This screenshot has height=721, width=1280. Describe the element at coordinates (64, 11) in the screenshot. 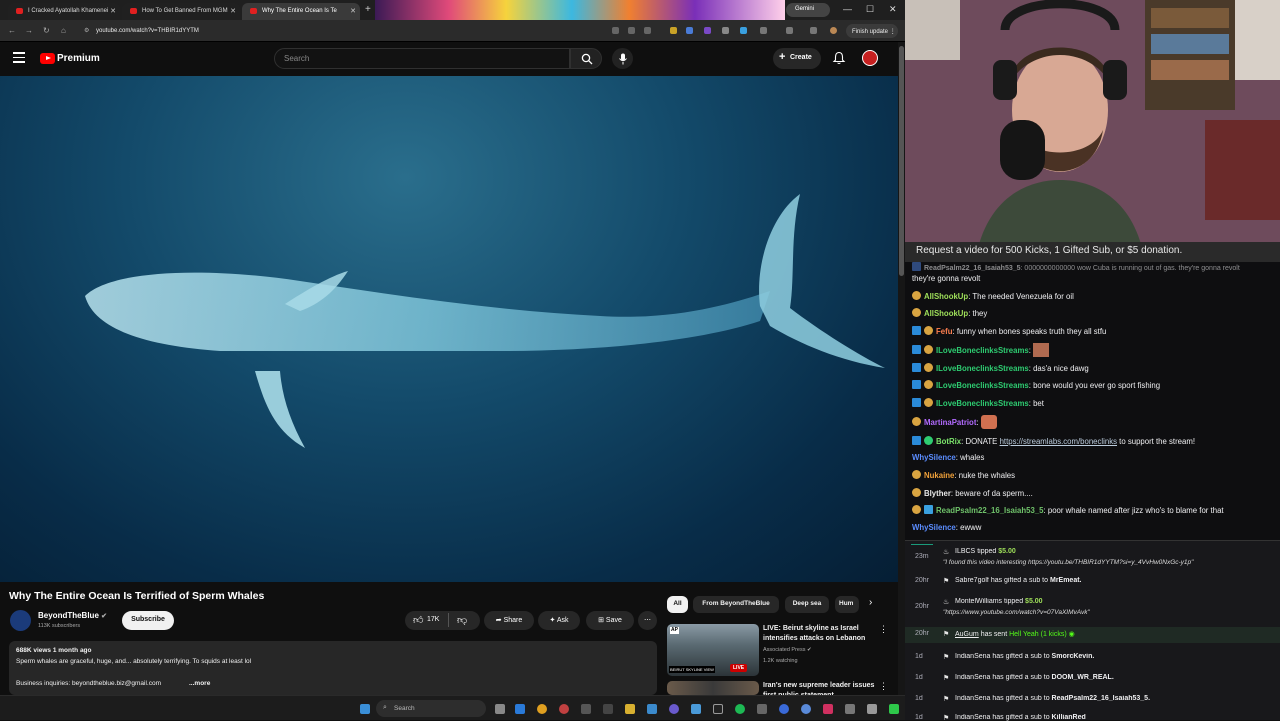

I see `browser-tab: I Cracked Ayatollah Khamenei ✕` at that location.